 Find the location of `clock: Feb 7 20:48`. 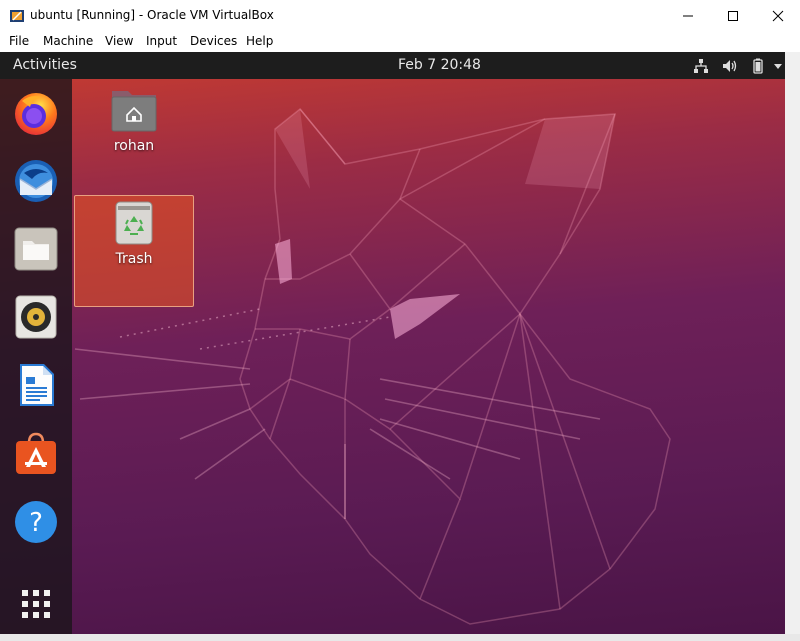

clock: Feb 7 20:48 is located at coordinates (439, 65).